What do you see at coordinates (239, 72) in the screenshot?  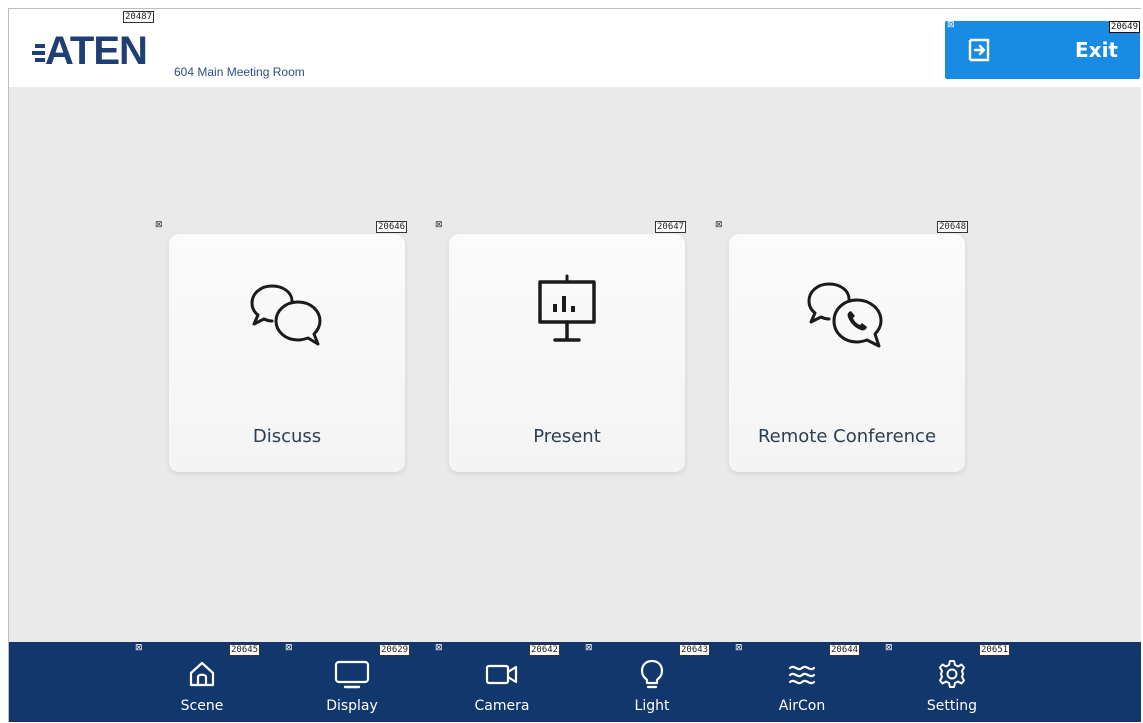 I see `room-name: 604 Main Meeting Room` at bounding box center [239, 72].